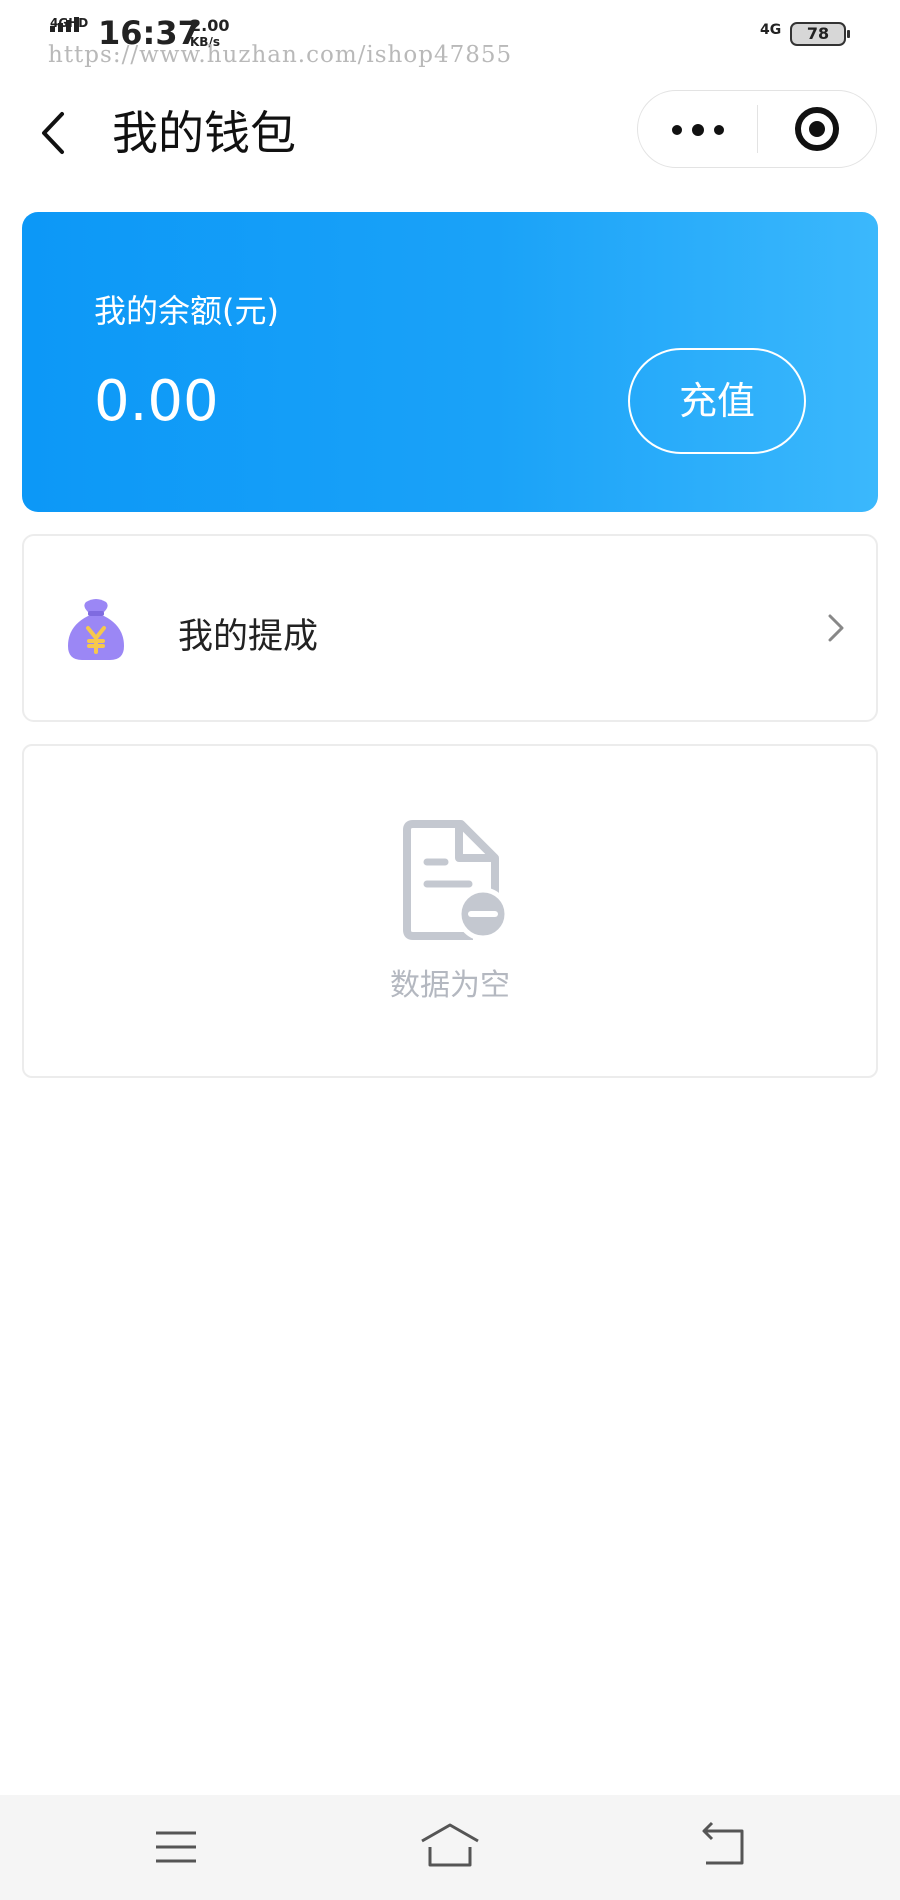  What do you see at coordinates (248, 637) in the screenshot?
I see `commission-label: 我的提成` at bounding box center [248, 637].